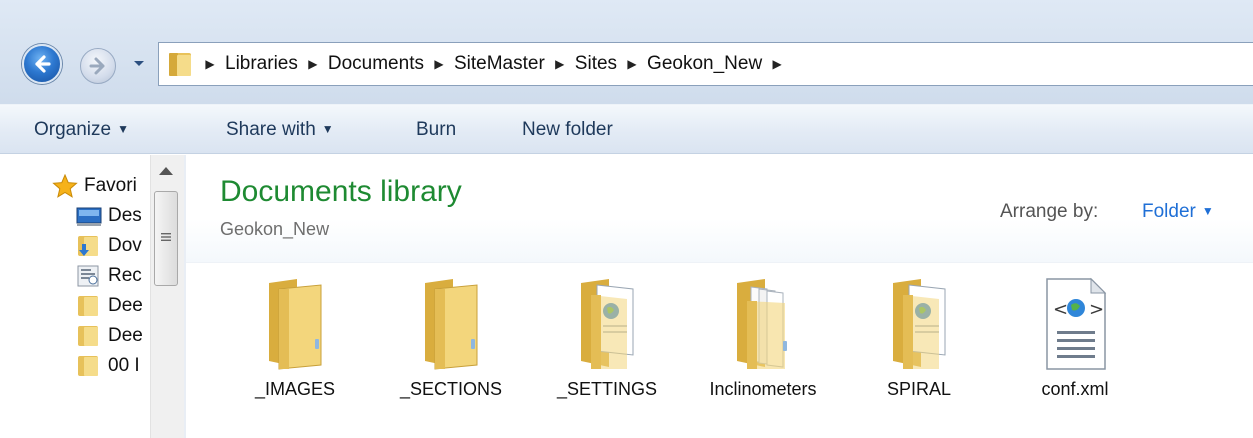  Describe the element at coordinates (124, 365) in the screenshot. I see `nav-item-label: 00 I` at that location.